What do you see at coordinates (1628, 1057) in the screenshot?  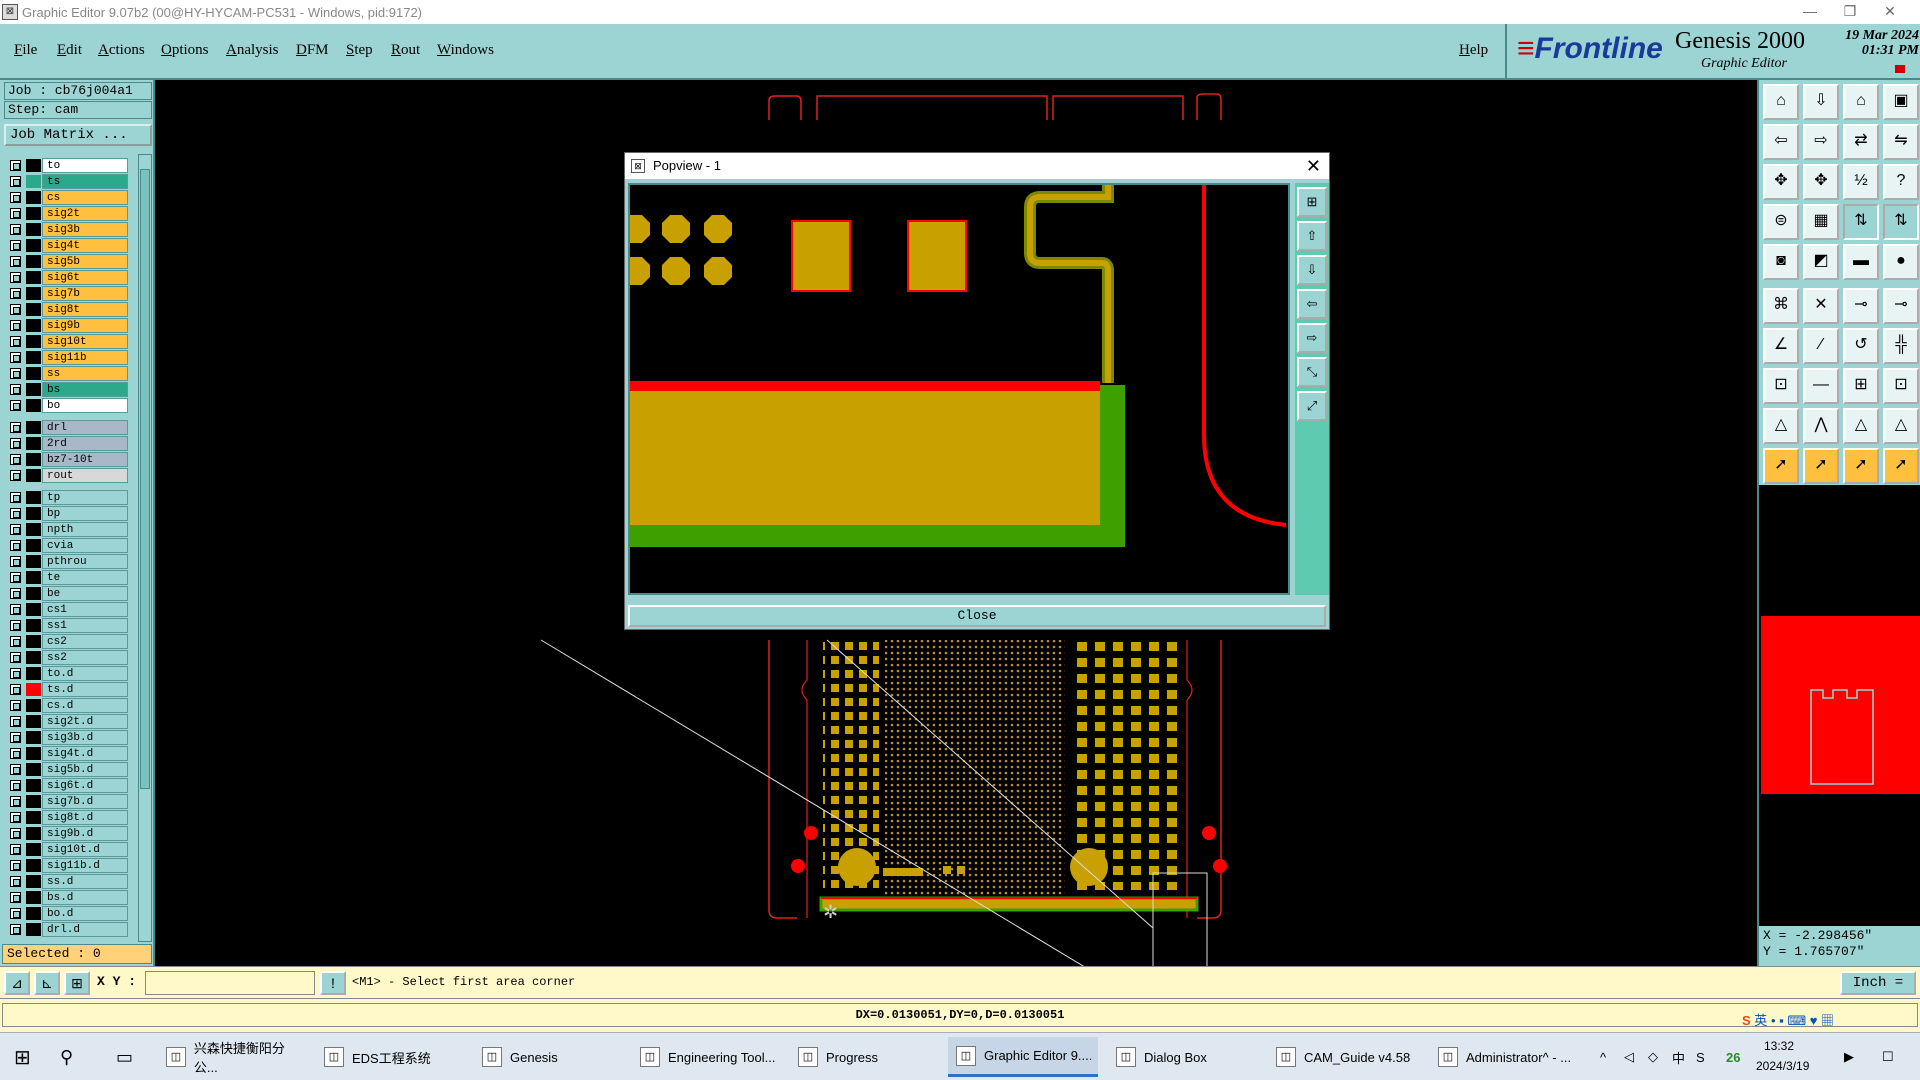 I see `volume-icon: ◁` at bounding box center [1628, 1057].